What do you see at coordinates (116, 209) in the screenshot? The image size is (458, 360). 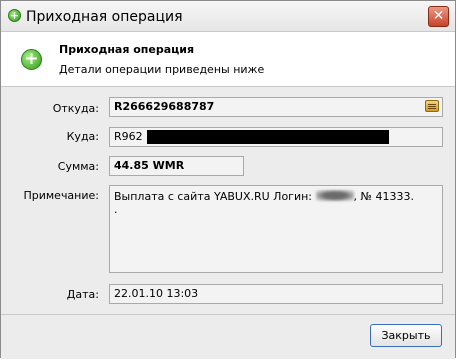 I see `note-second-line: .` at bounding box center [116, 209].